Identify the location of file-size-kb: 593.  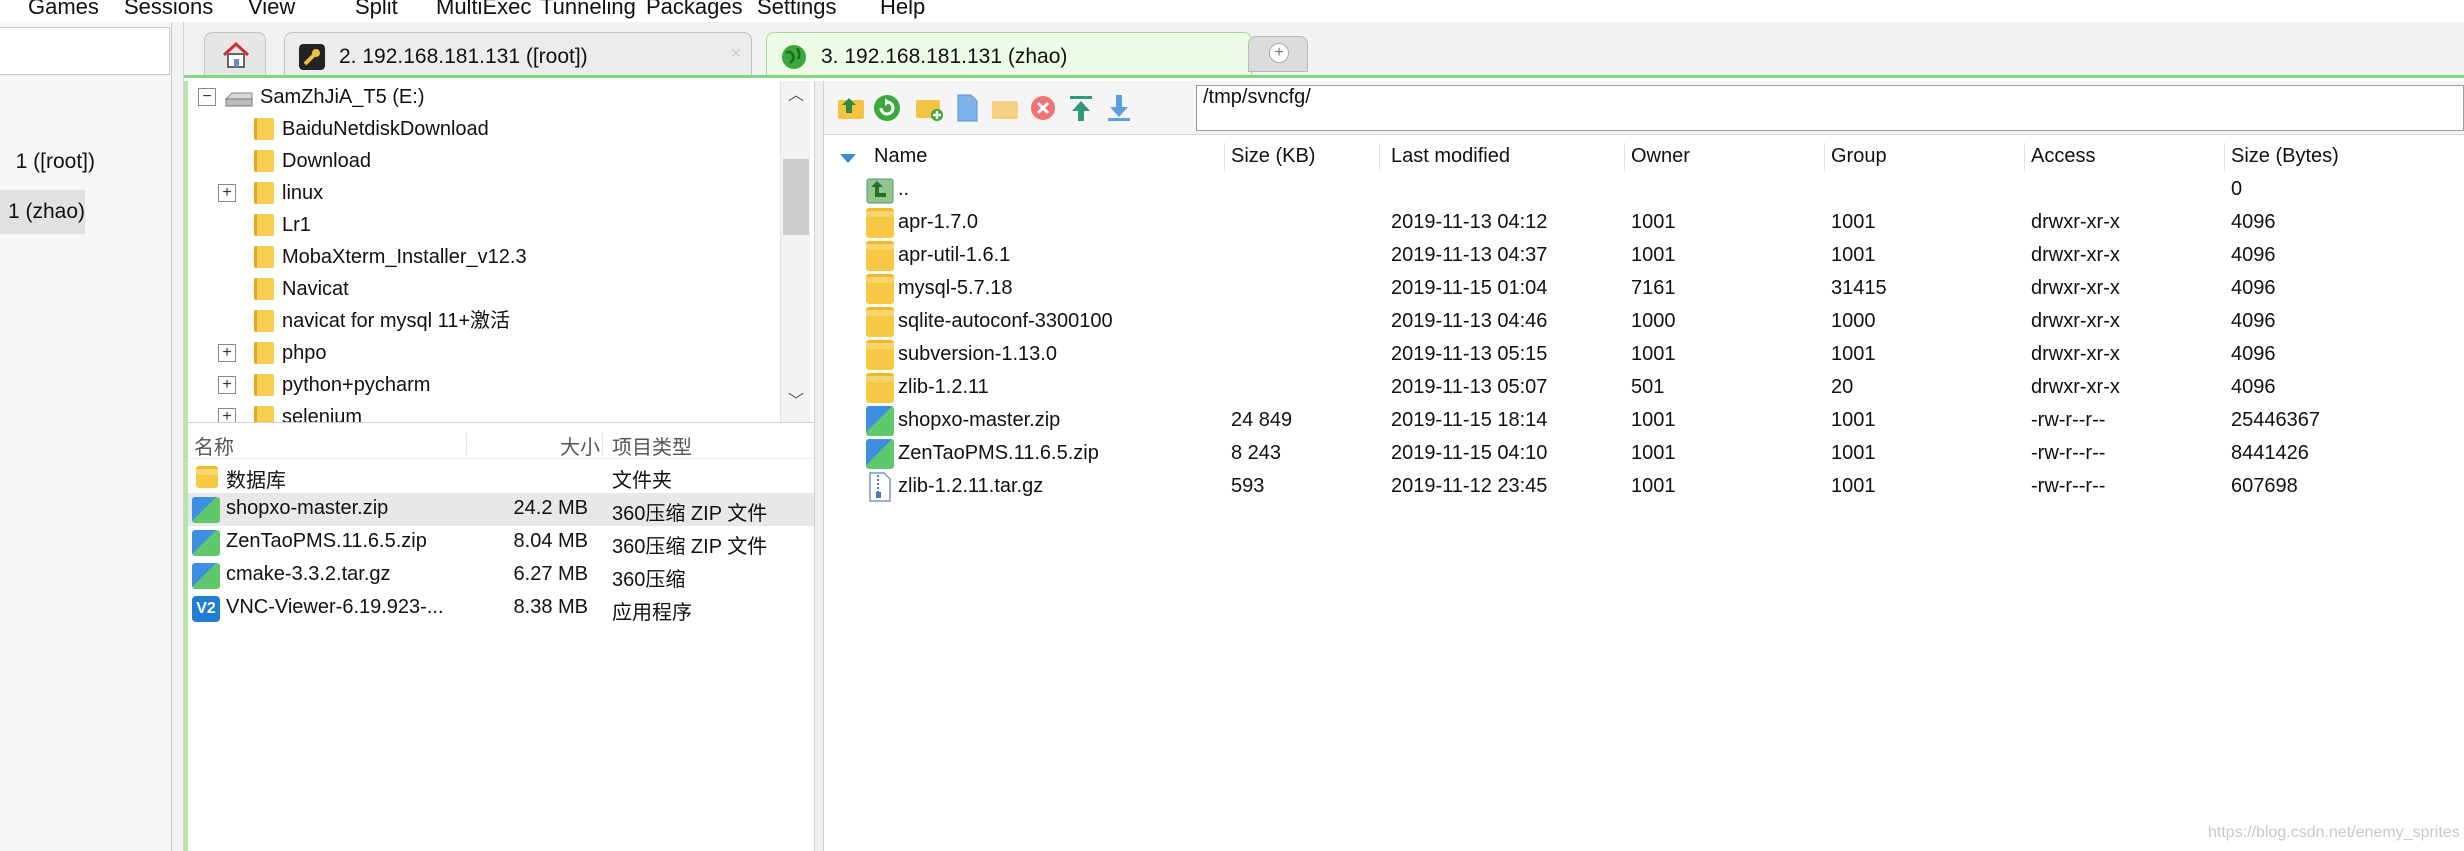
(1248, 486).